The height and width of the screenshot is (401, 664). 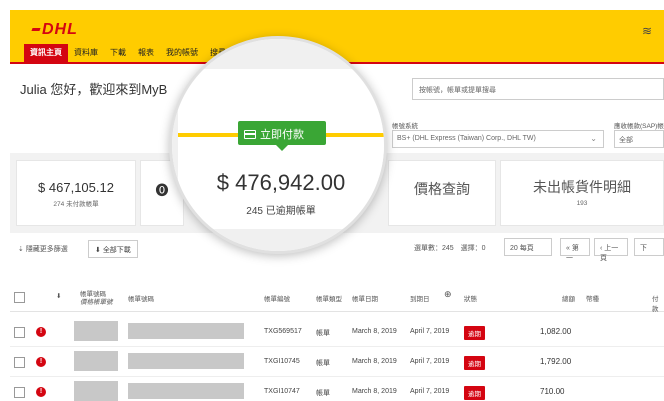 What do you see at coordinates (420, 298) in the screenshot?
I see `col-due-date: 到期日` at bounding box center [420, 298].